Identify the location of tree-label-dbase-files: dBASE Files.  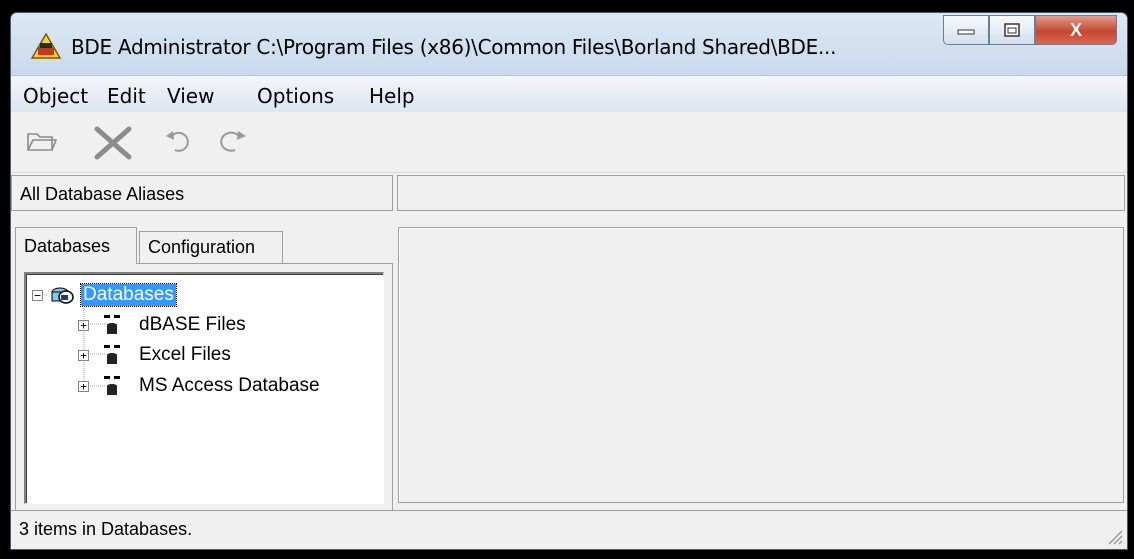
(192, 324).